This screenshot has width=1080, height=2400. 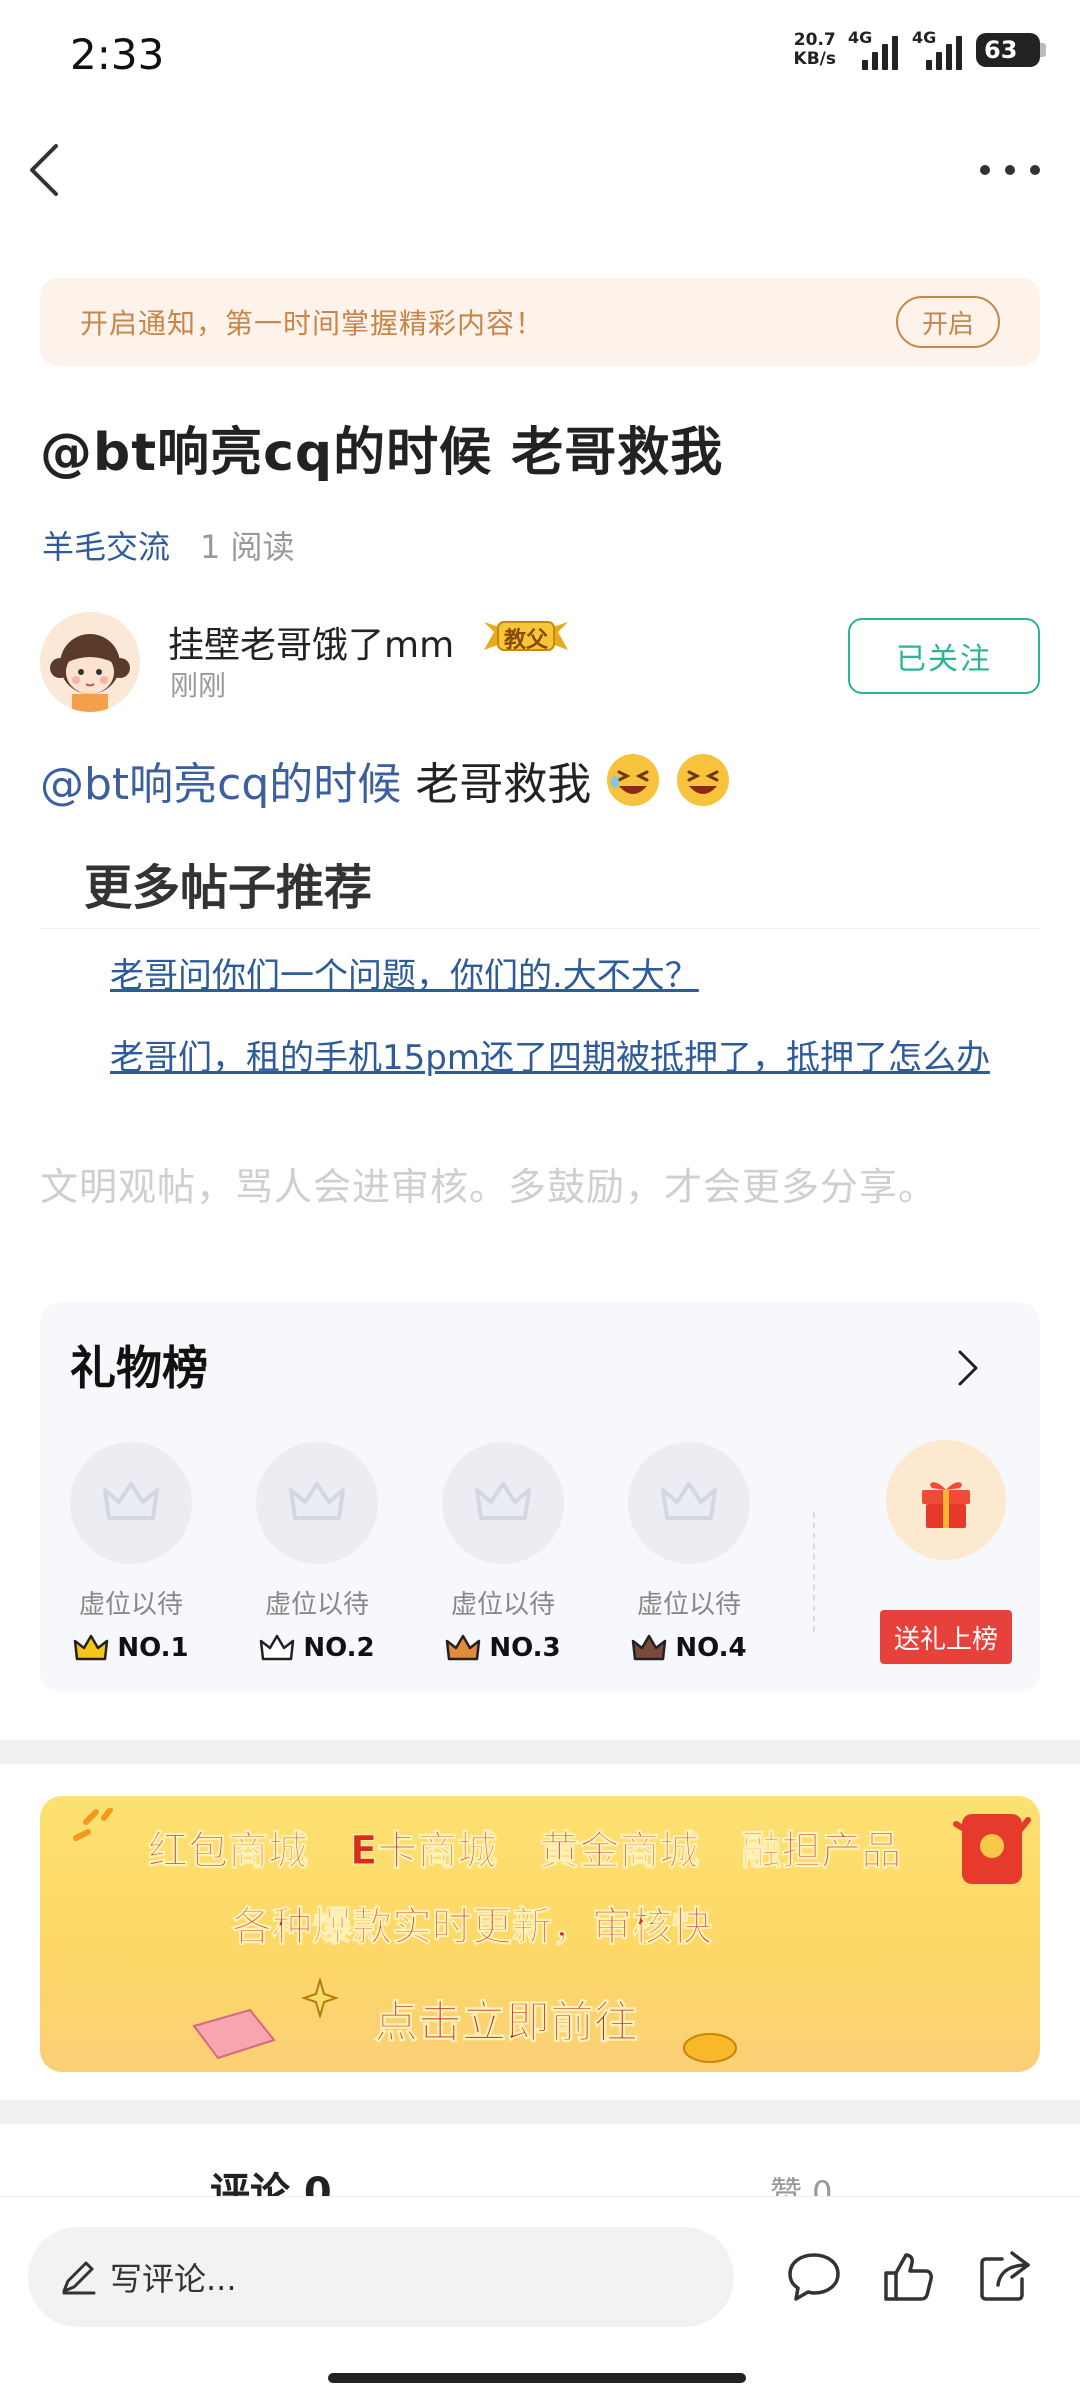 What do you see at coordinates (93, 1824) in the screenshot?
I see `sparkle-lines-icon` at bounding box center [93, 1824].